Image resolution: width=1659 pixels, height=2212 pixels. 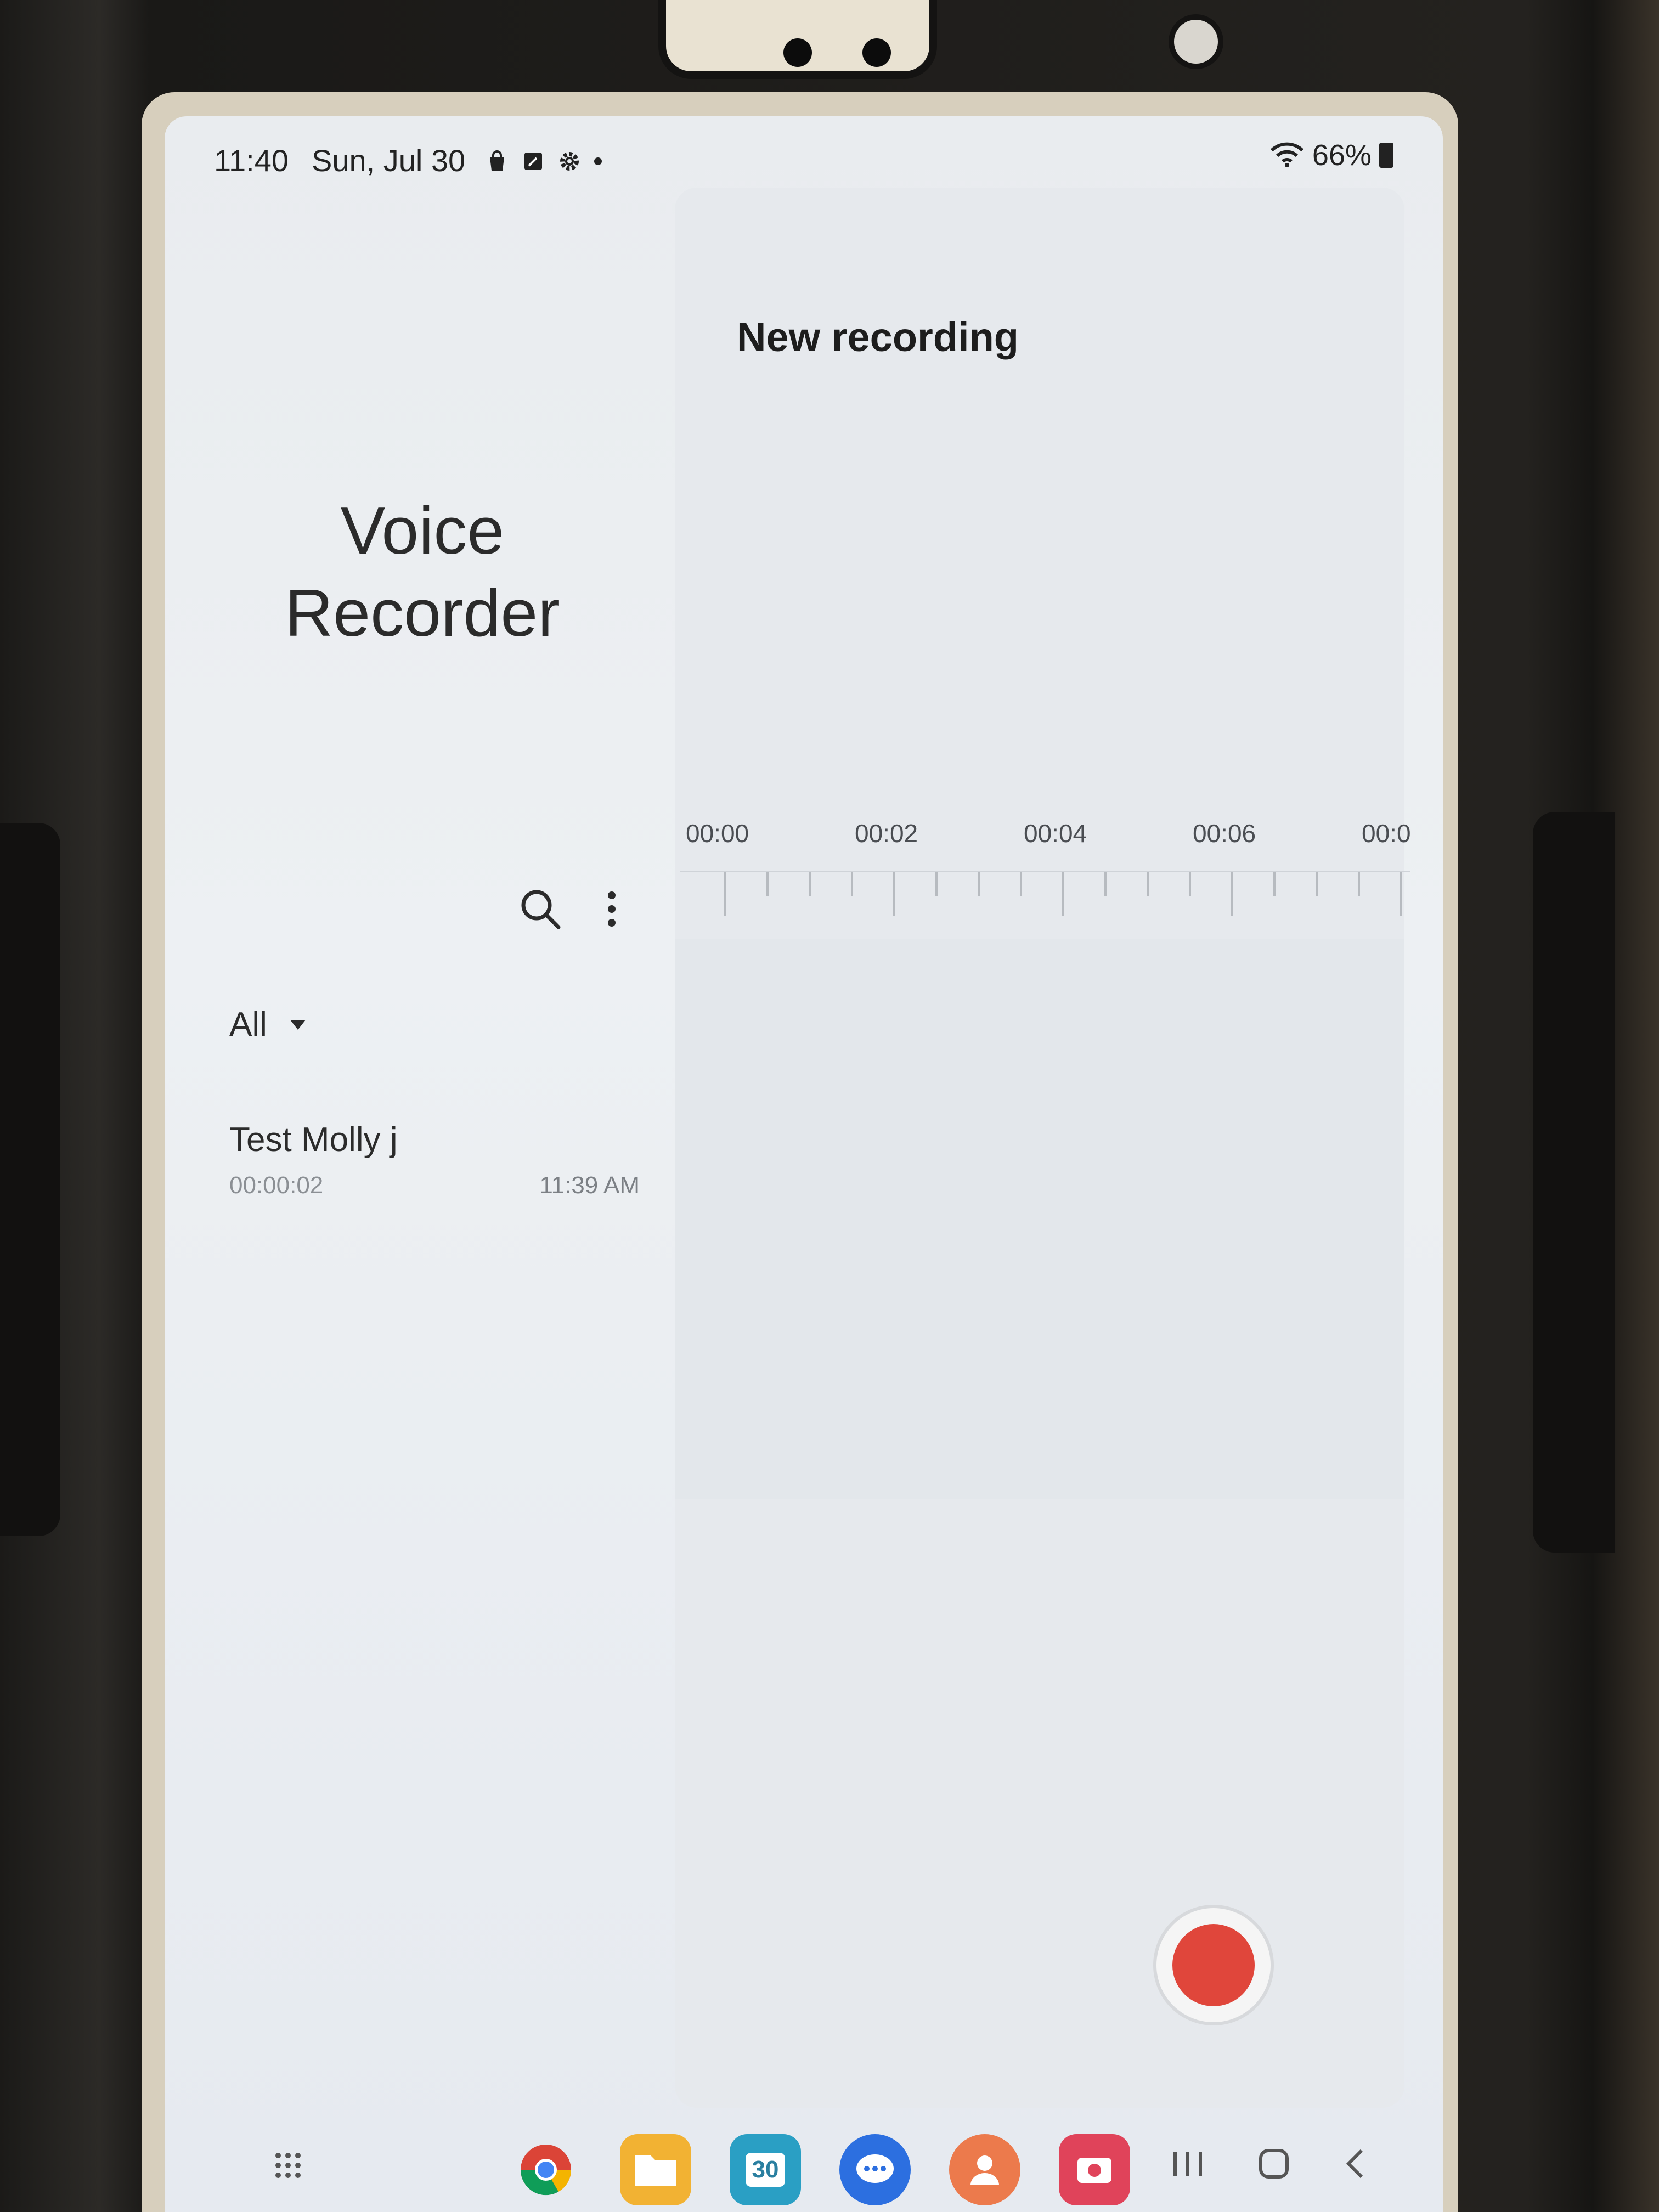 I want to click on more-vertical-icon, so click(x=612, y=909).